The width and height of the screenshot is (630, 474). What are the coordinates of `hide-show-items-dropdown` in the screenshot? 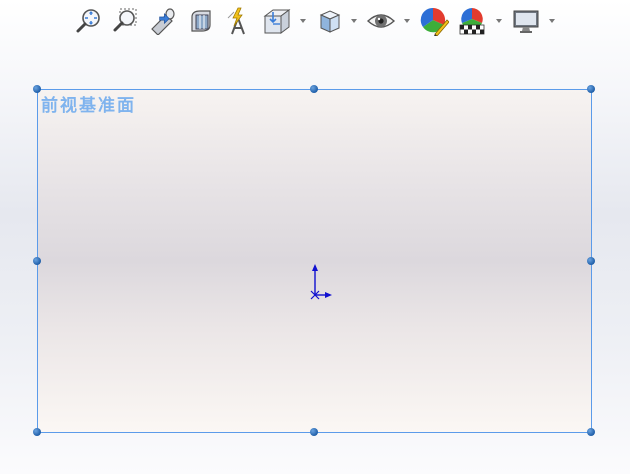 It's located at (407, 21).